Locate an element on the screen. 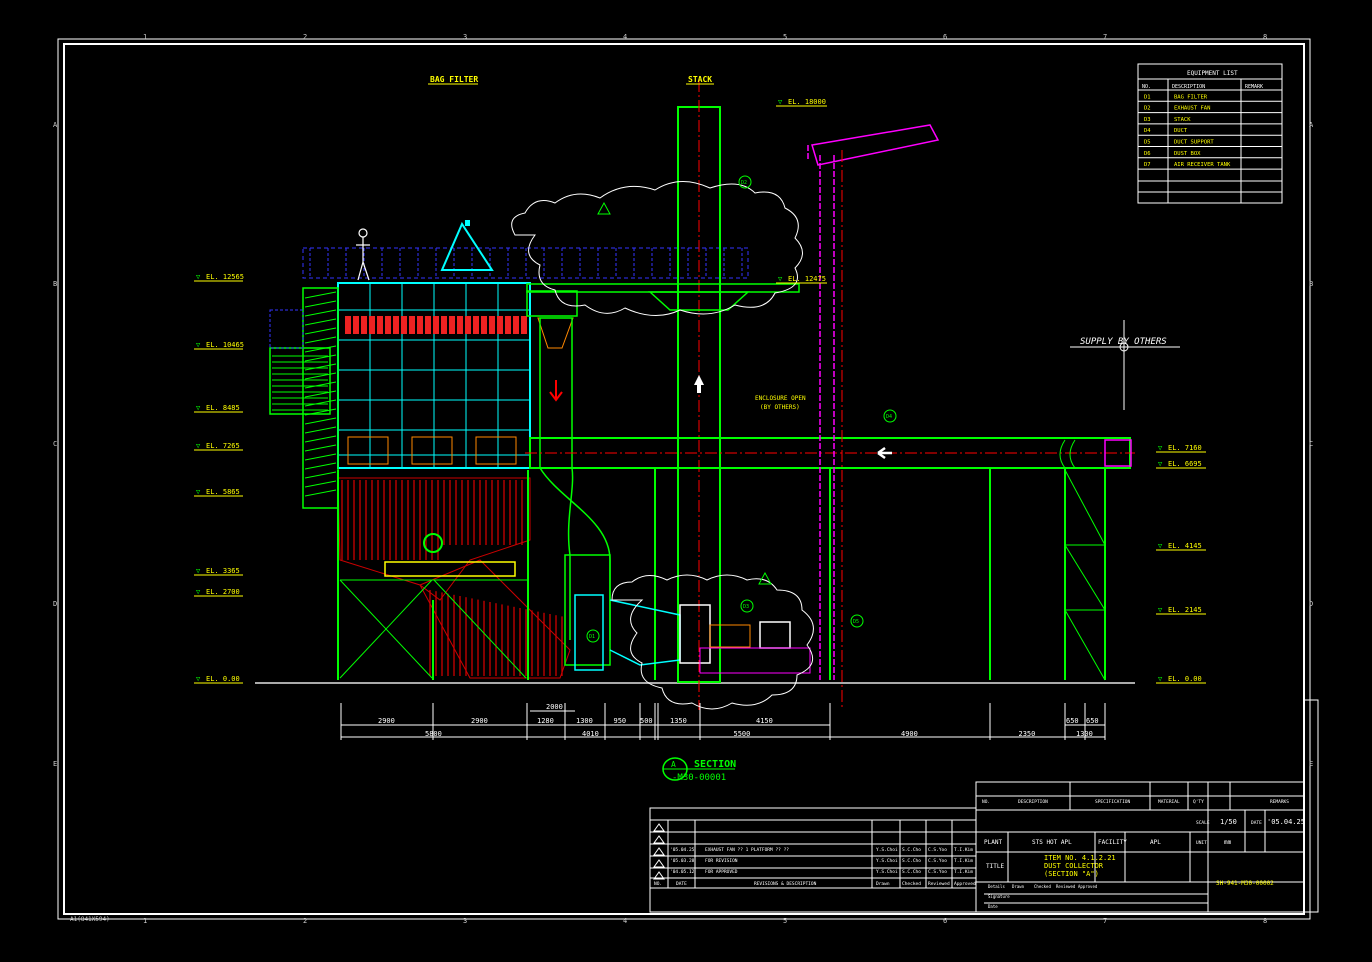 The width and height of the screenshot is (1372, 962). sign-row-label: Date is located at coordinates (993, 906).